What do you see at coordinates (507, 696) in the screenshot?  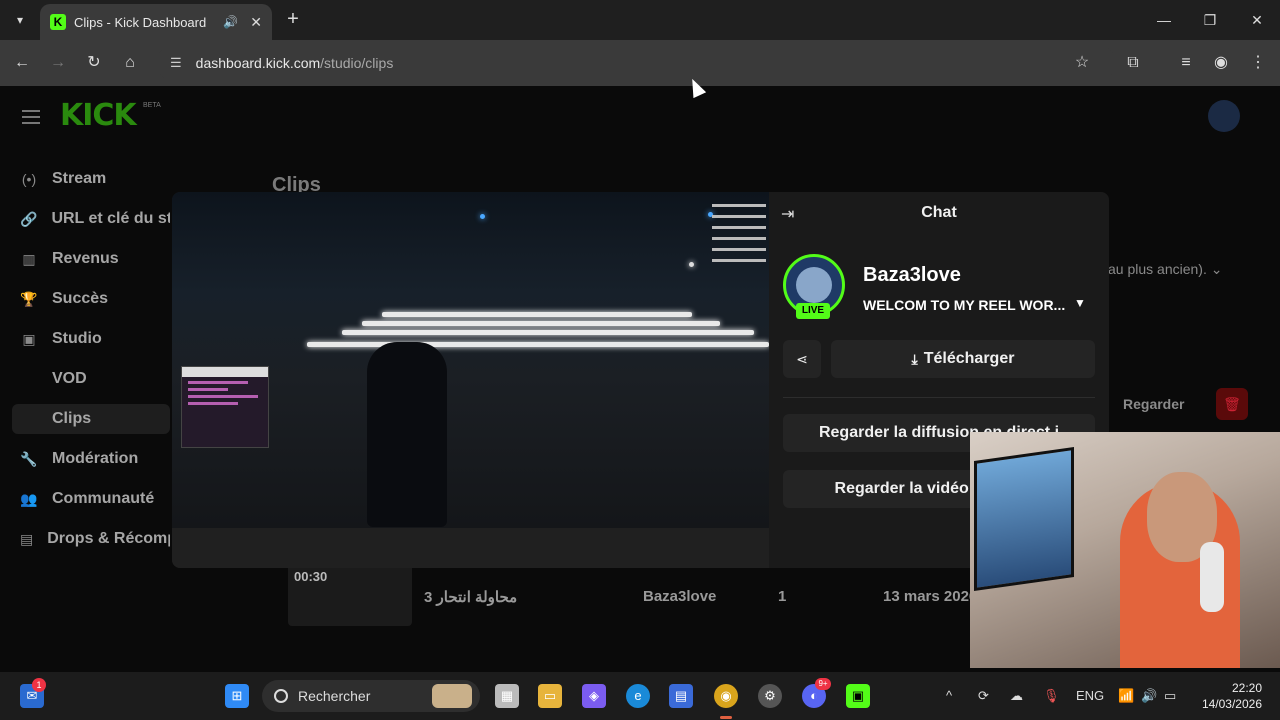 I see `task-view-icon: ▦` at bounding box center [507, 696].